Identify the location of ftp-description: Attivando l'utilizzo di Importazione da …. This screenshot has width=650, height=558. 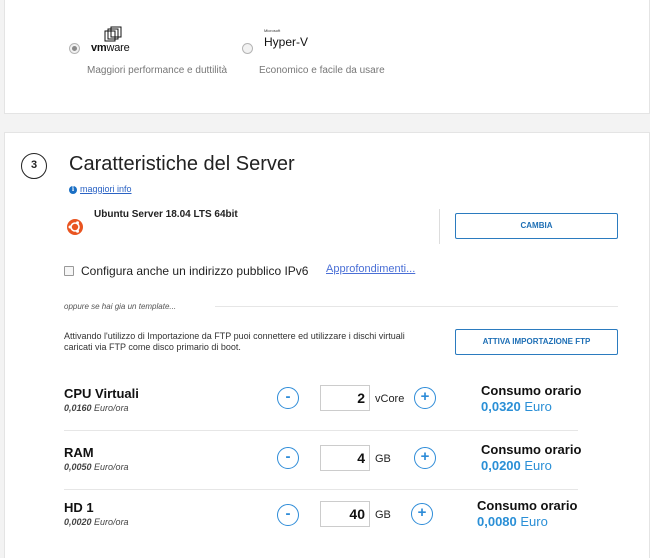
(234, 341).